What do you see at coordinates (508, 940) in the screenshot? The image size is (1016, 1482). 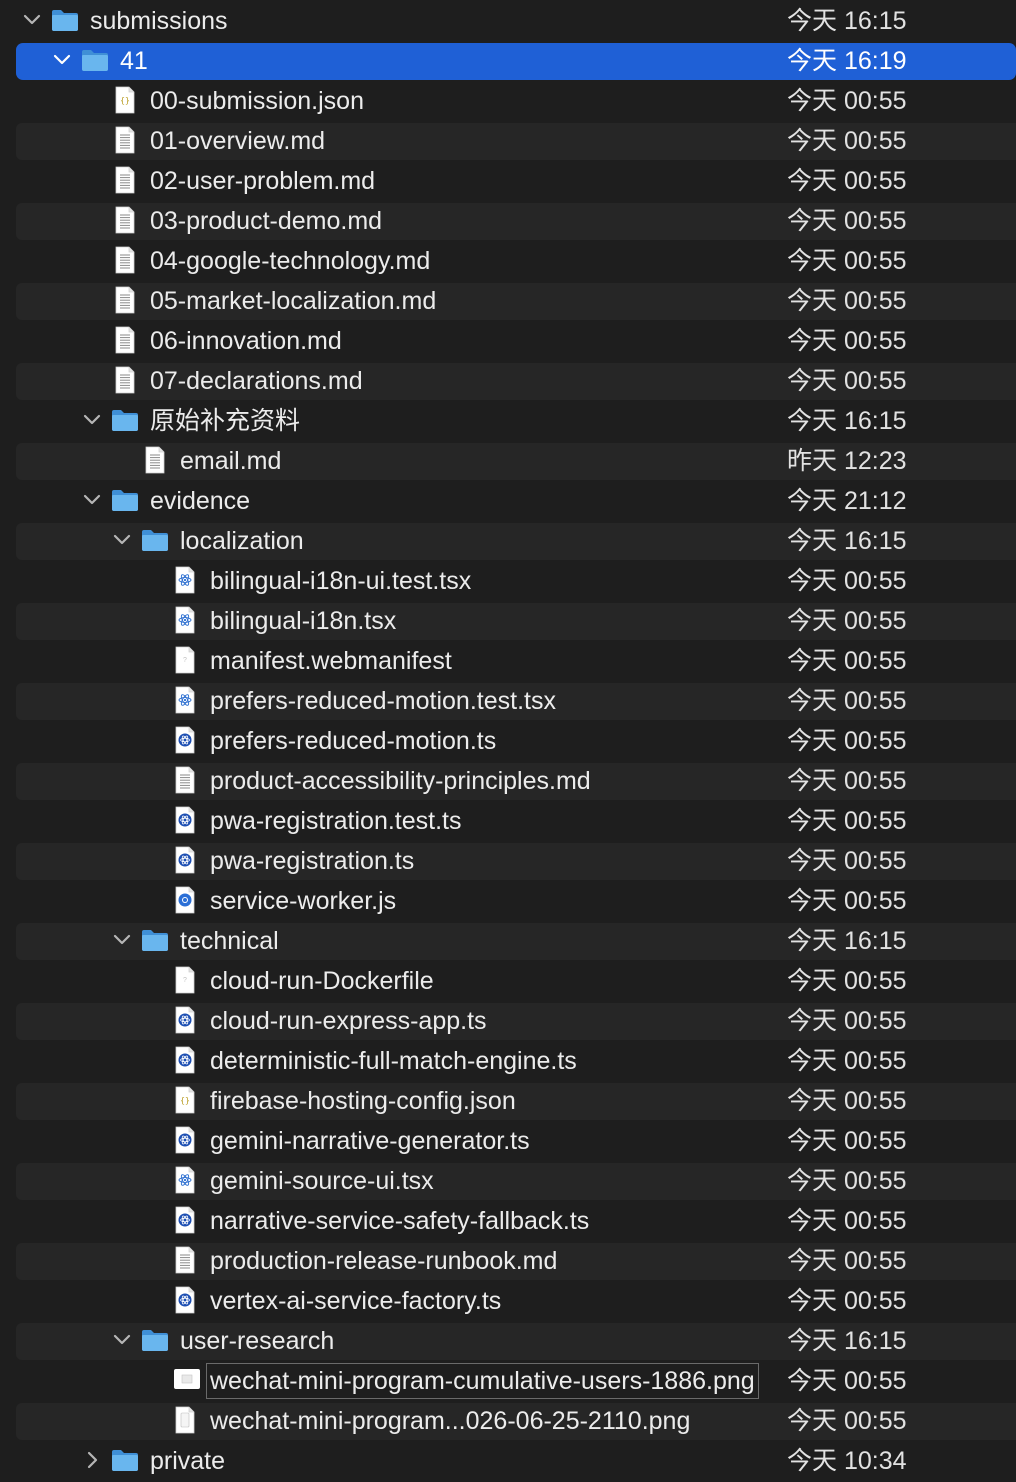 I see `folder-row: technical 今天 16:15` at bounding box center [508, 940].